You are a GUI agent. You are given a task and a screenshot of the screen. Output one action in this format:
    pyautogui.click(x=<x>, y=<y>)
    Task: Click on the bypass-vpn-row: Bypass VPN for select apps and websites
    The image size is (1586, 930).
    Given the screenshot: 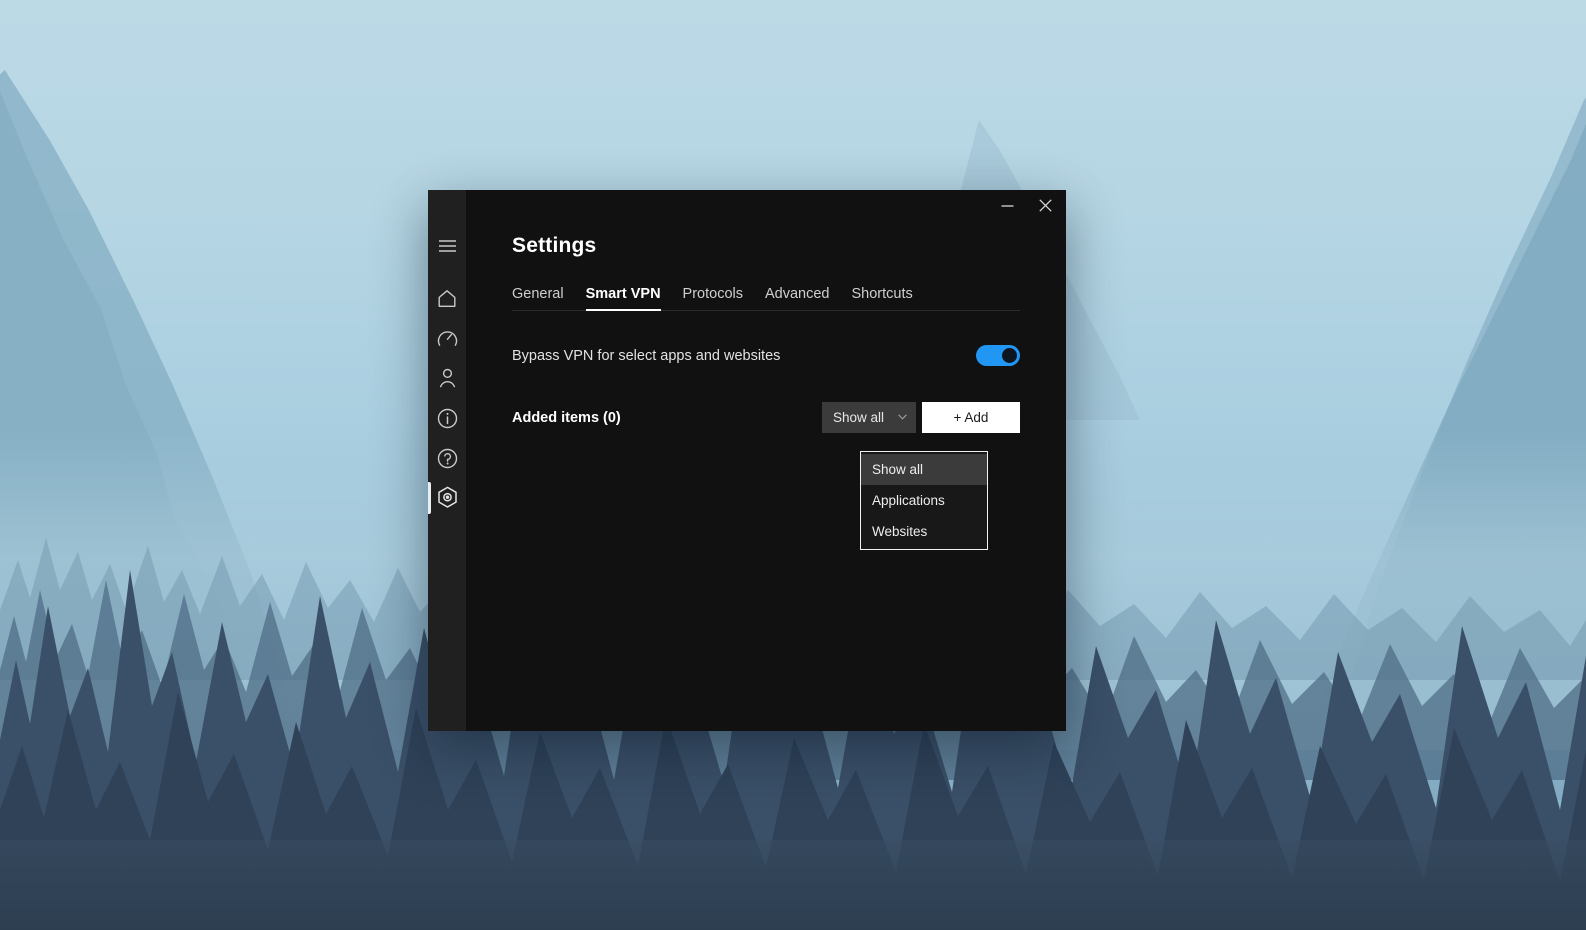 What is the action you would take?
    pyautogui.click(x=766, y=355)
    